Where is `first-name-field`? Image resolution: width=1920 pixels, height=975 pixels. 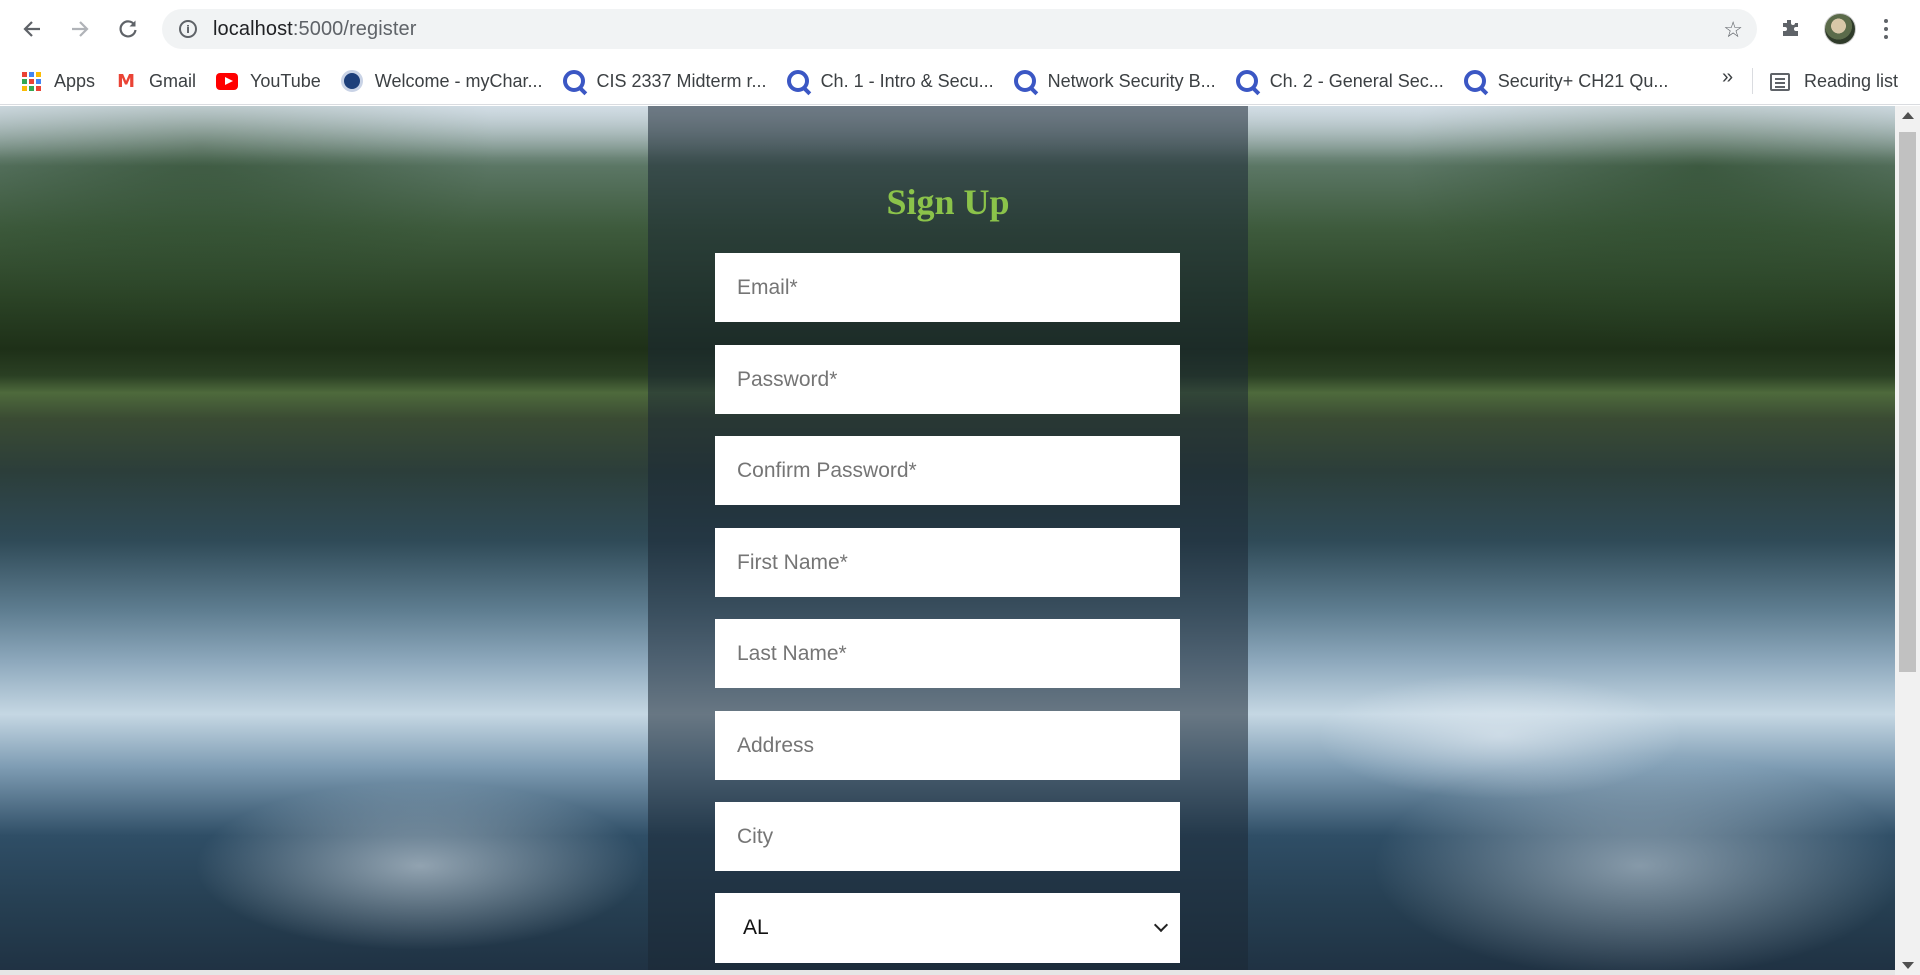 first-name-field is located at coordinates (947, 562).